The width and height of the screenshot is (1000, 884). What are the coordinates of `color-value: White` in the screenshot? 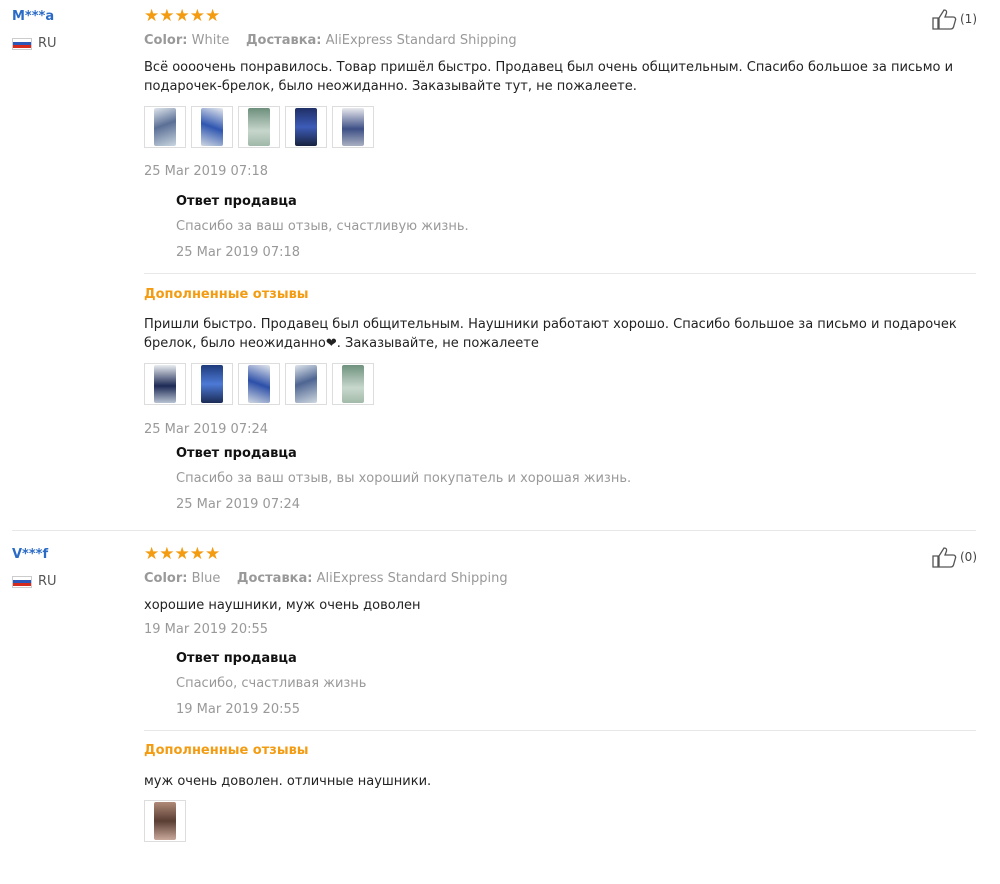 It's located at (210, 40).